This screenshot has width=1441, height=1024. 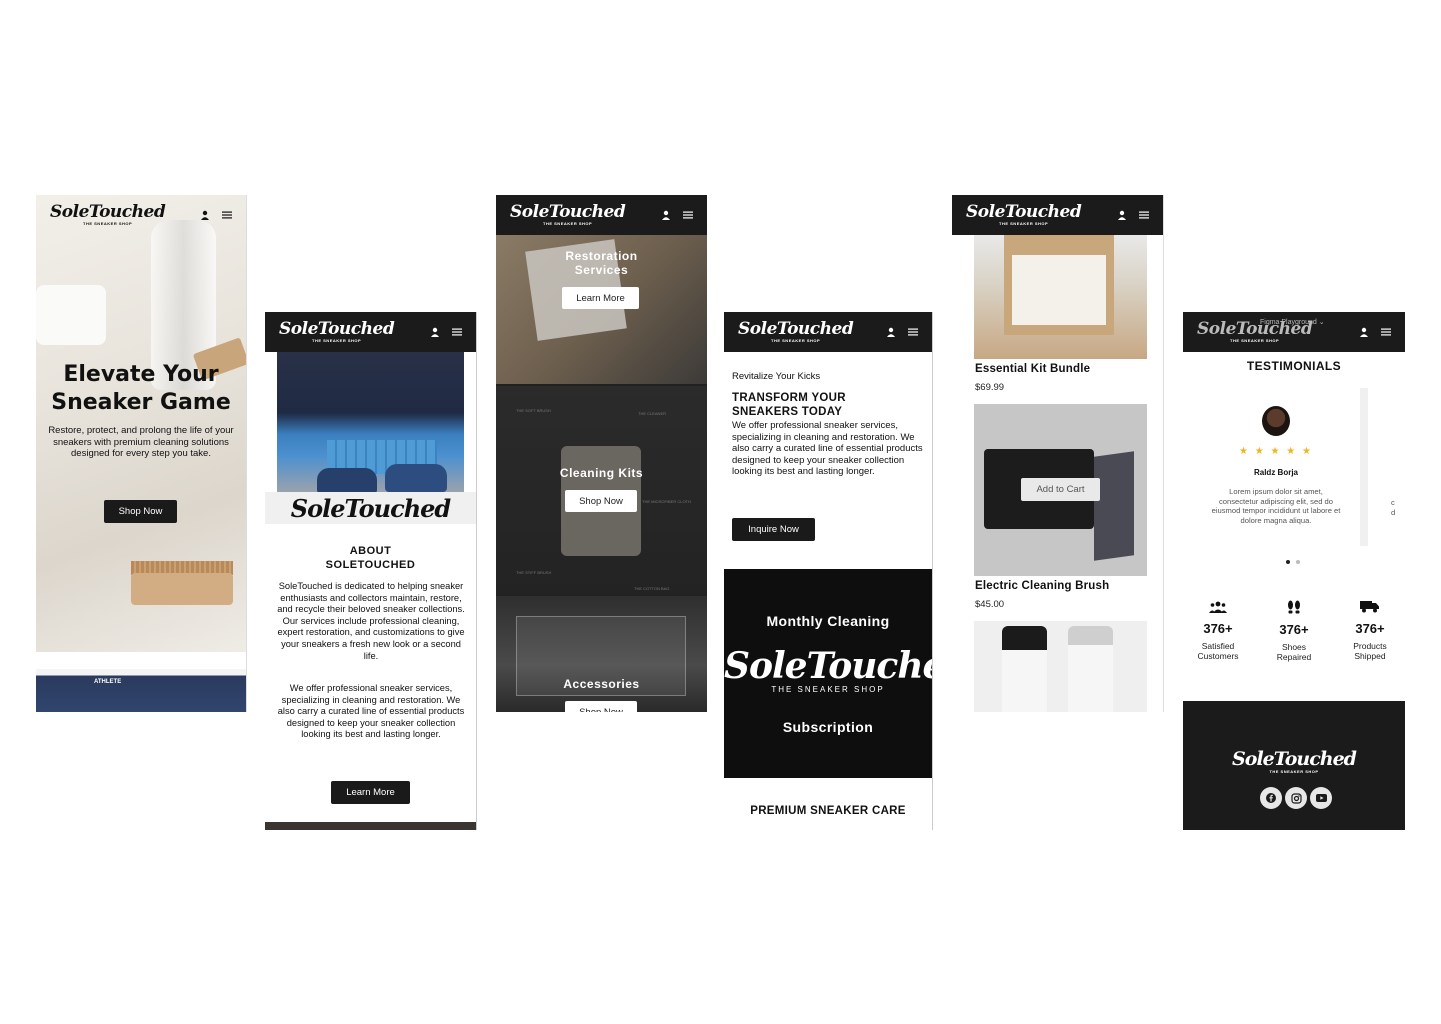 I want to click on footer-logo: SoleTouched THE SNEAKER SHOP, so click(x=1294, y=761).